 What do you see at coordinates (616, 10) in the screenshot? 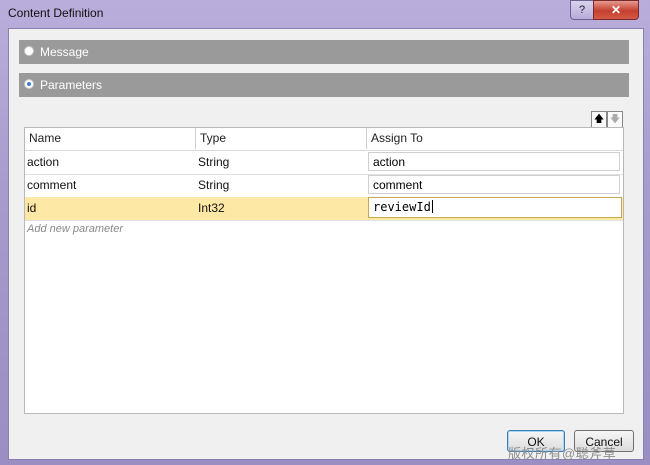
I see `close-button: ✕` at bounding box center [616, 10].